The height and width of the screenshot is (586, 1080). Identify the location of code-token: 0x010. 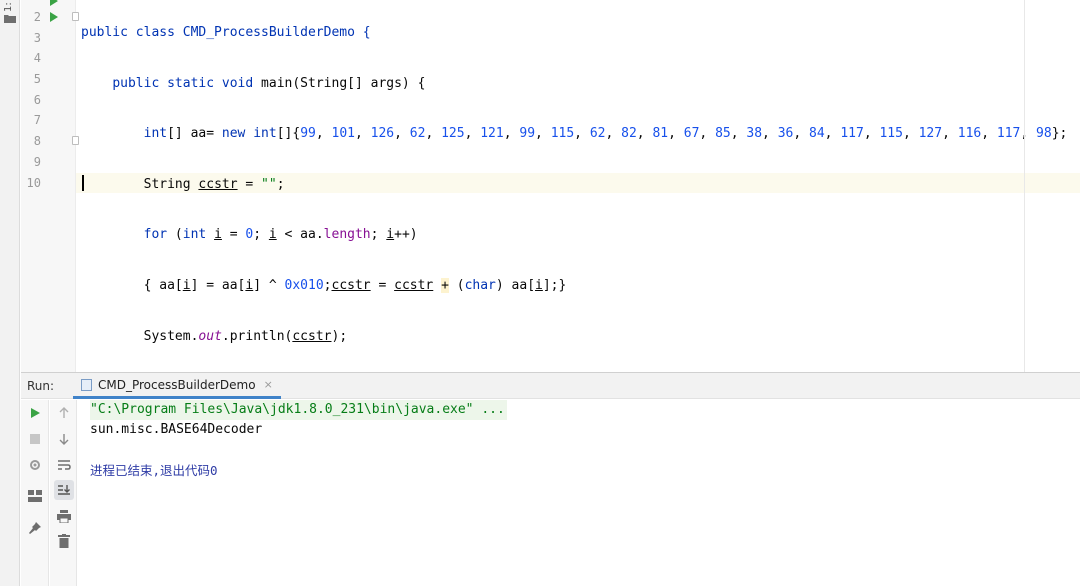
(304, 285).